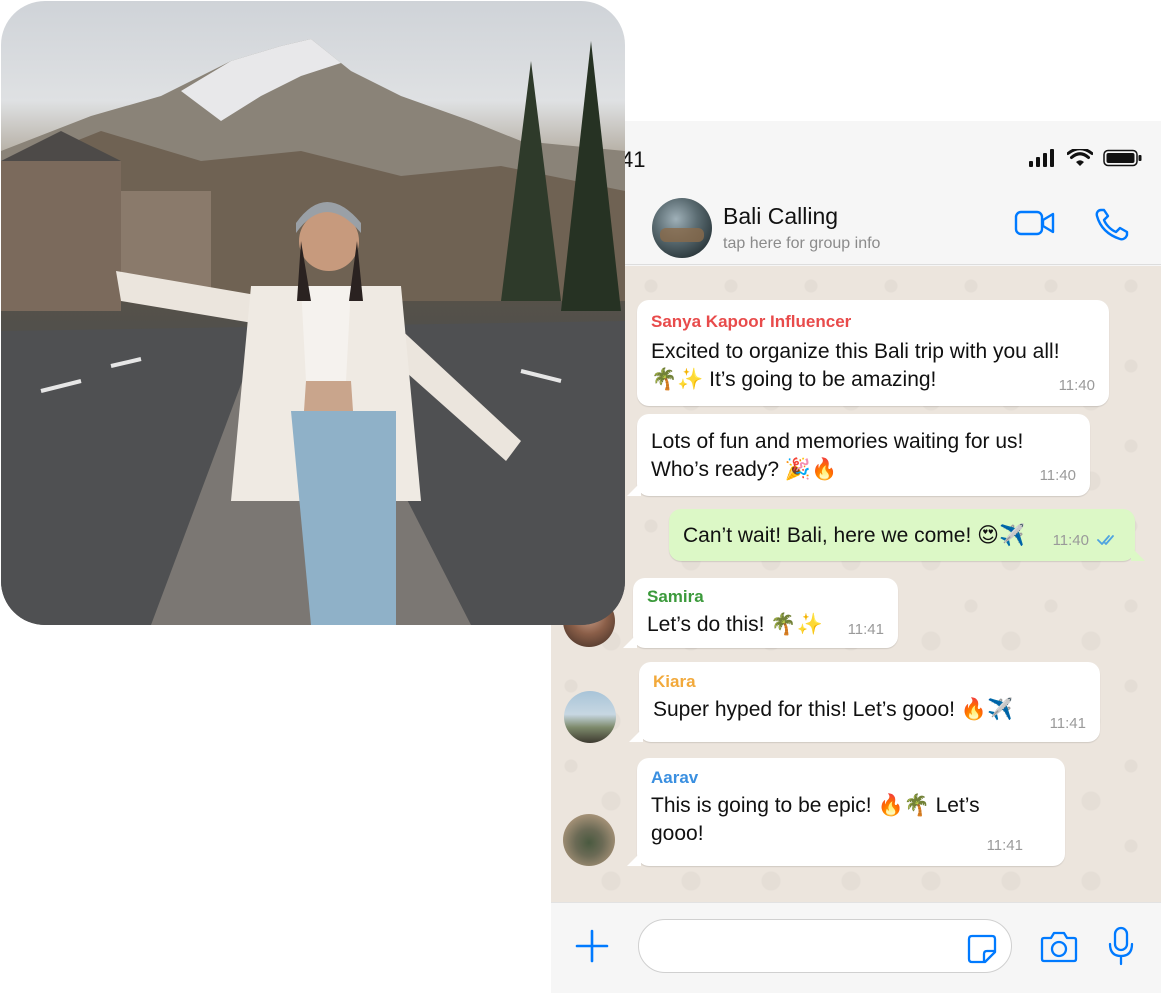 This screenshot has width=1161, height=993. Describe the element at coordinates (589, 840) in the screenshot. I see `avatar-aarav` at that location.